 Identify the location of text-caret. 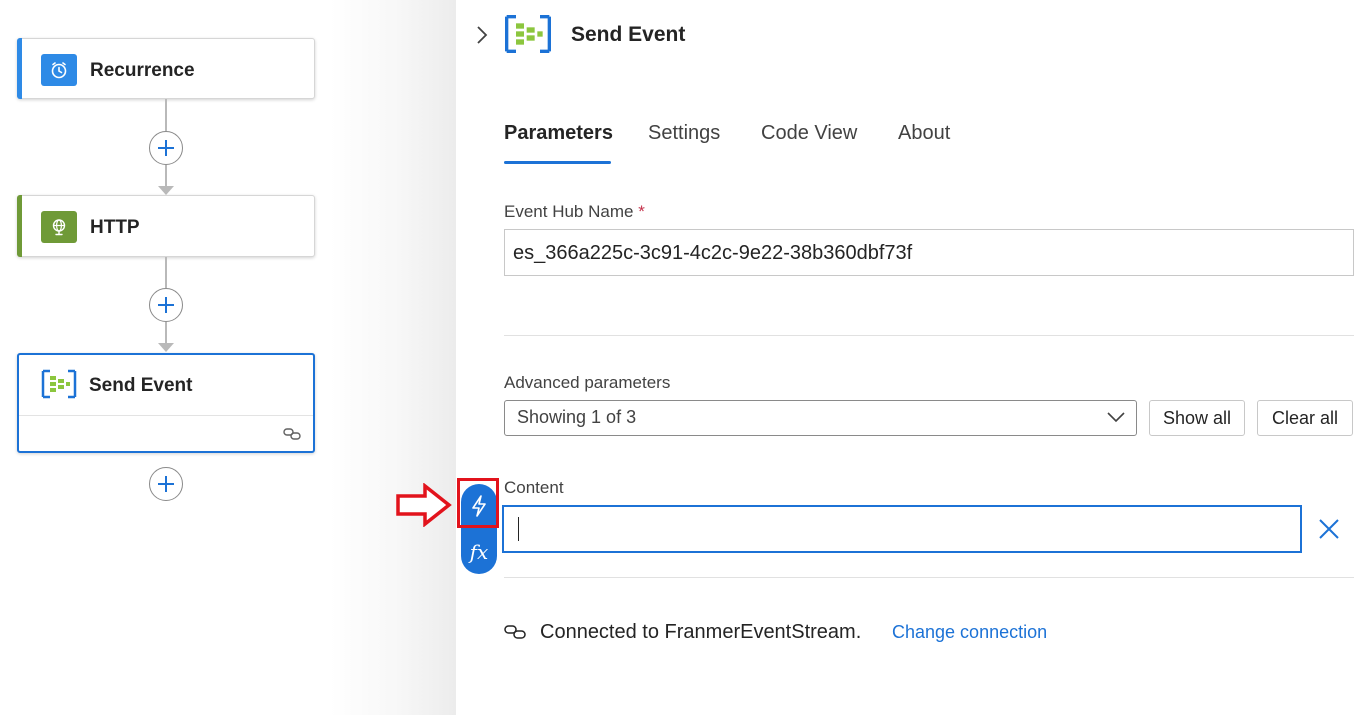
(518, 529).